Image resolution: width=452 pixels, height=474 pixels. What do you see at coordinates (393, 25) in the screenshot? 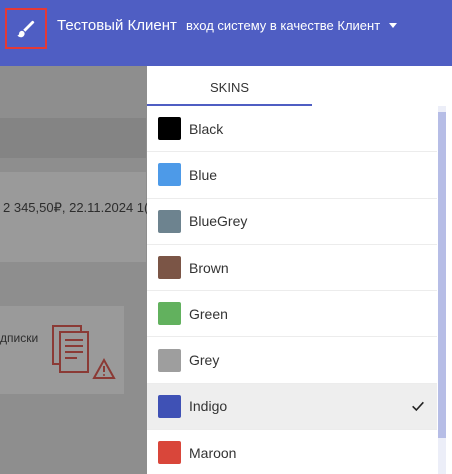
I see `caret-down-icon` at bounding box center [393, 25].